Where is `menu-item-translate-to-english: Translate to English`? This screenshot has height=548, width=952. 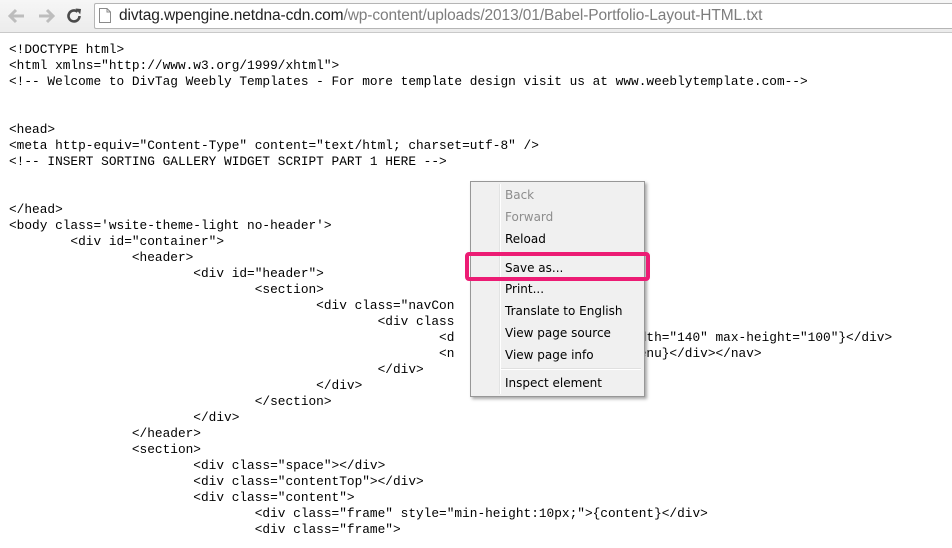 menu-item-translate-to-english: Translate to English is located at coordinates (564, 311).